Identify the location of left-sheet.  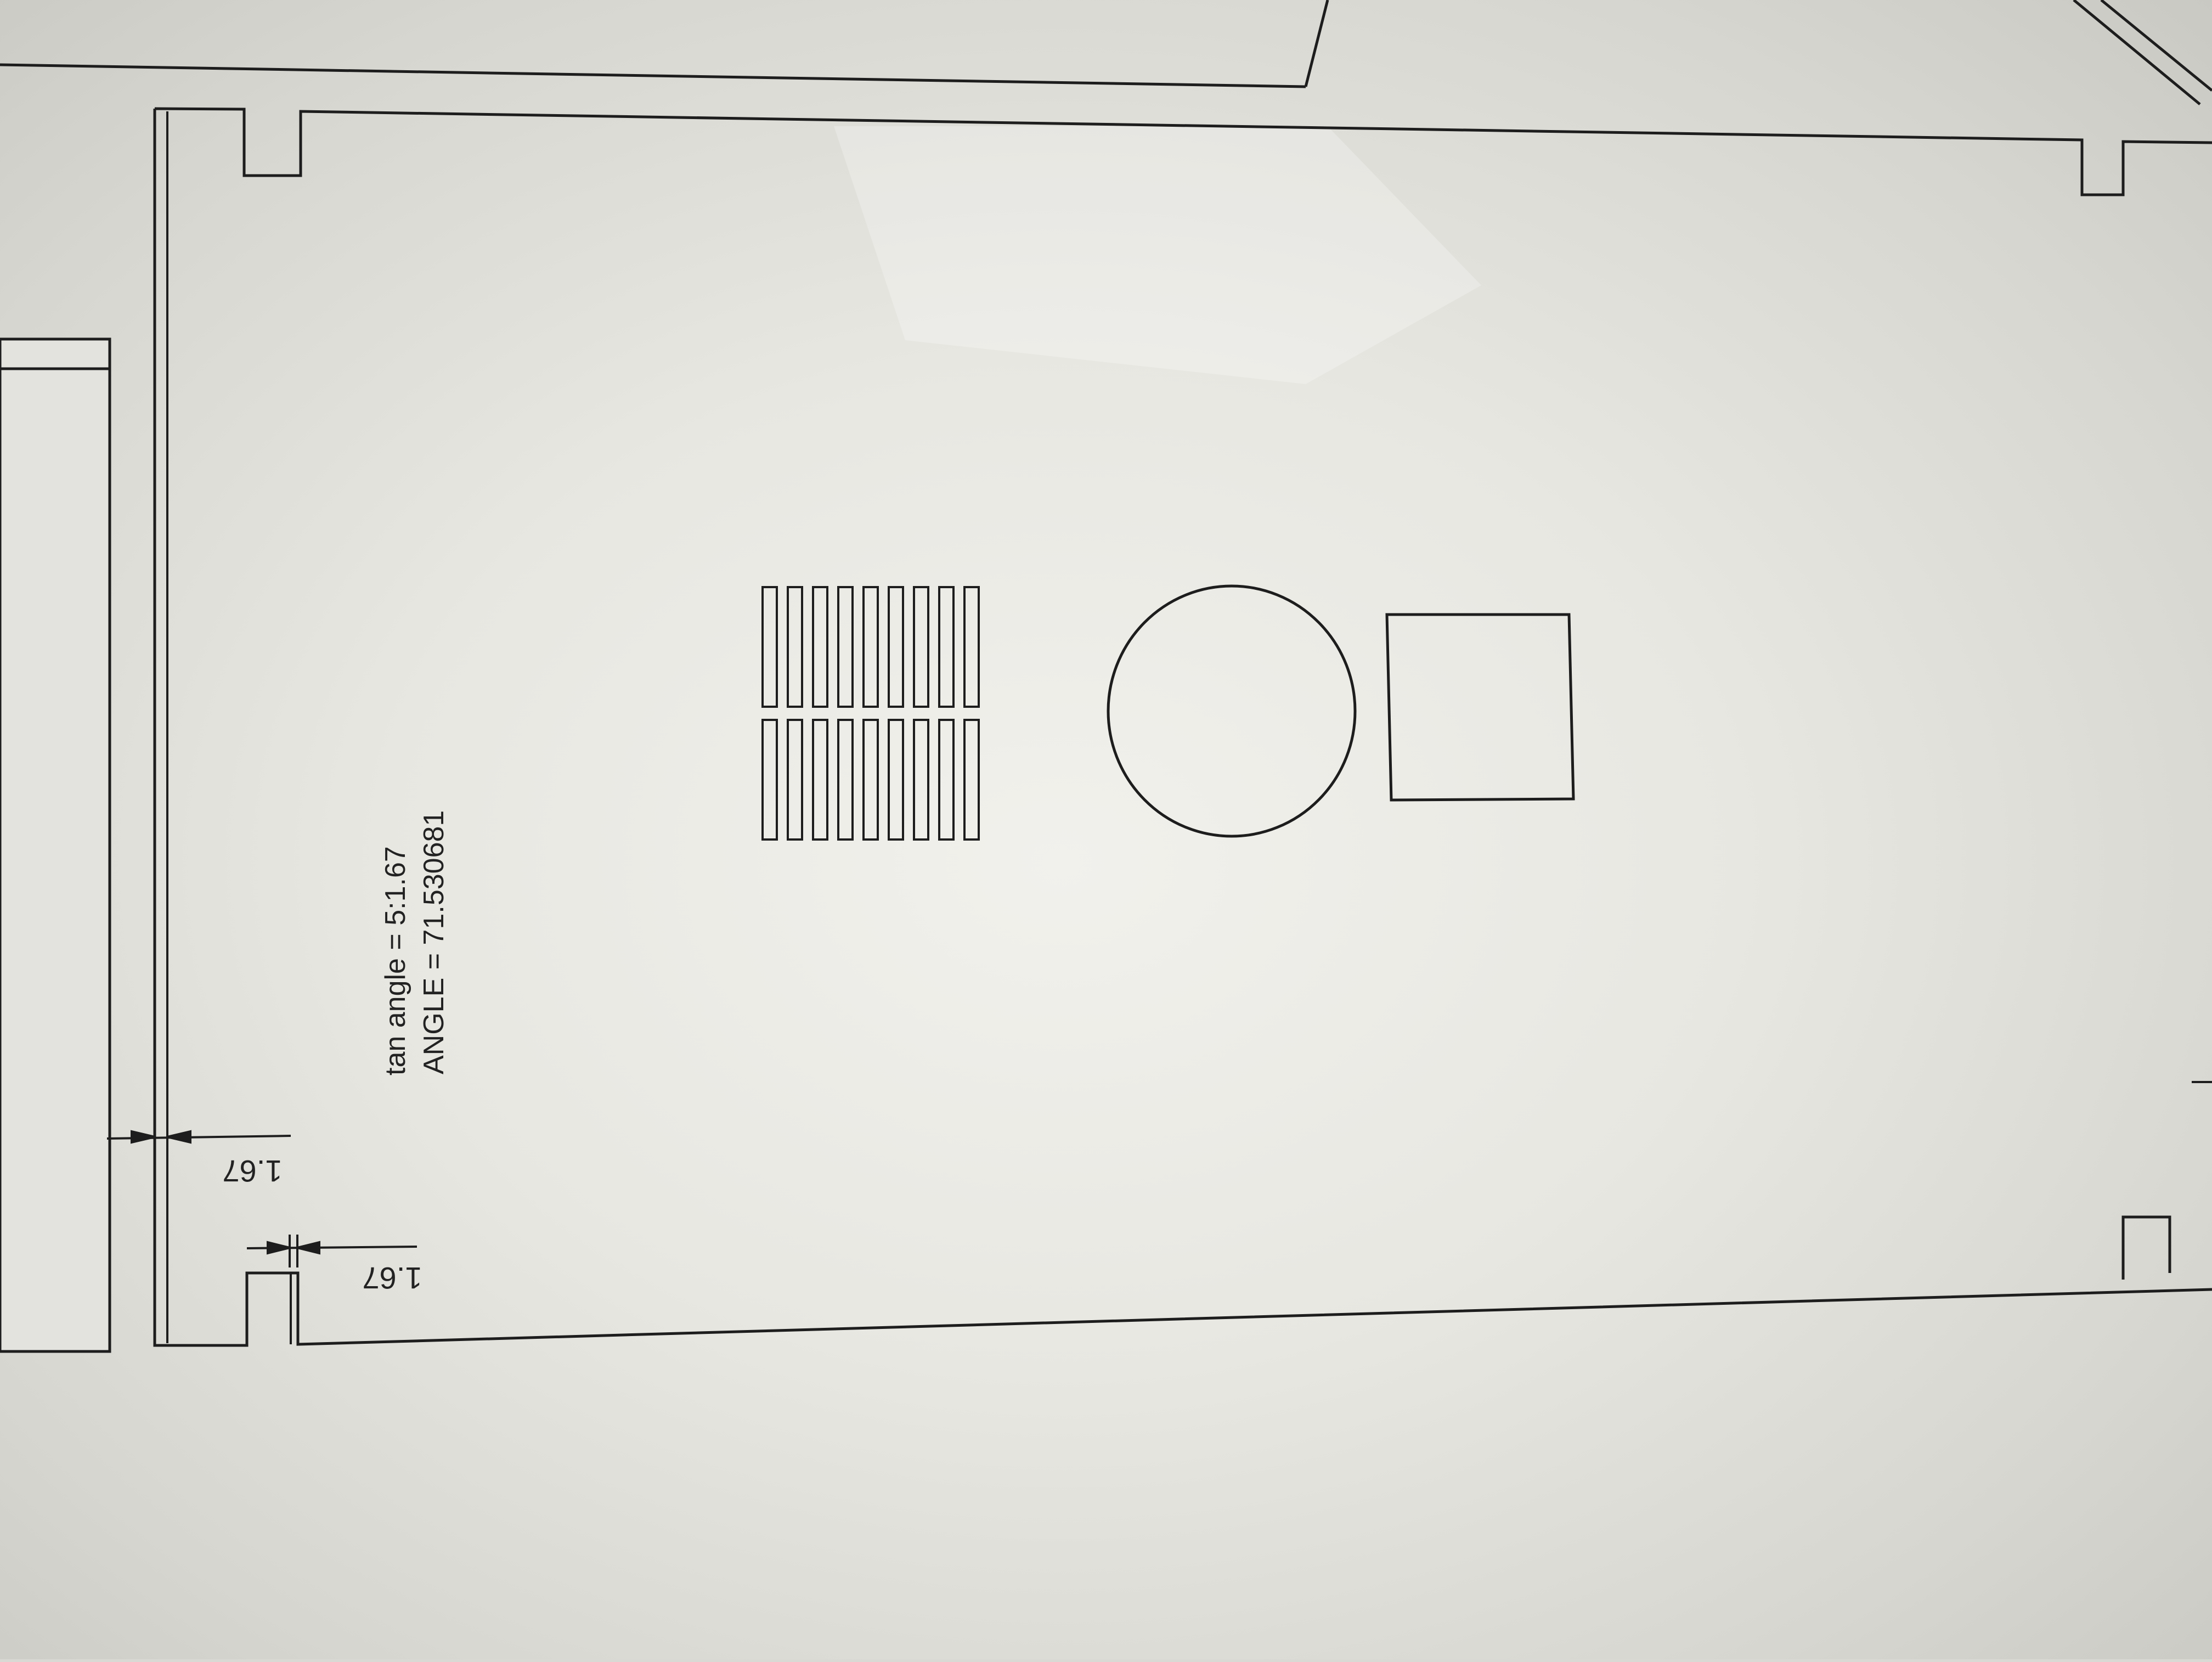
(56, 845).